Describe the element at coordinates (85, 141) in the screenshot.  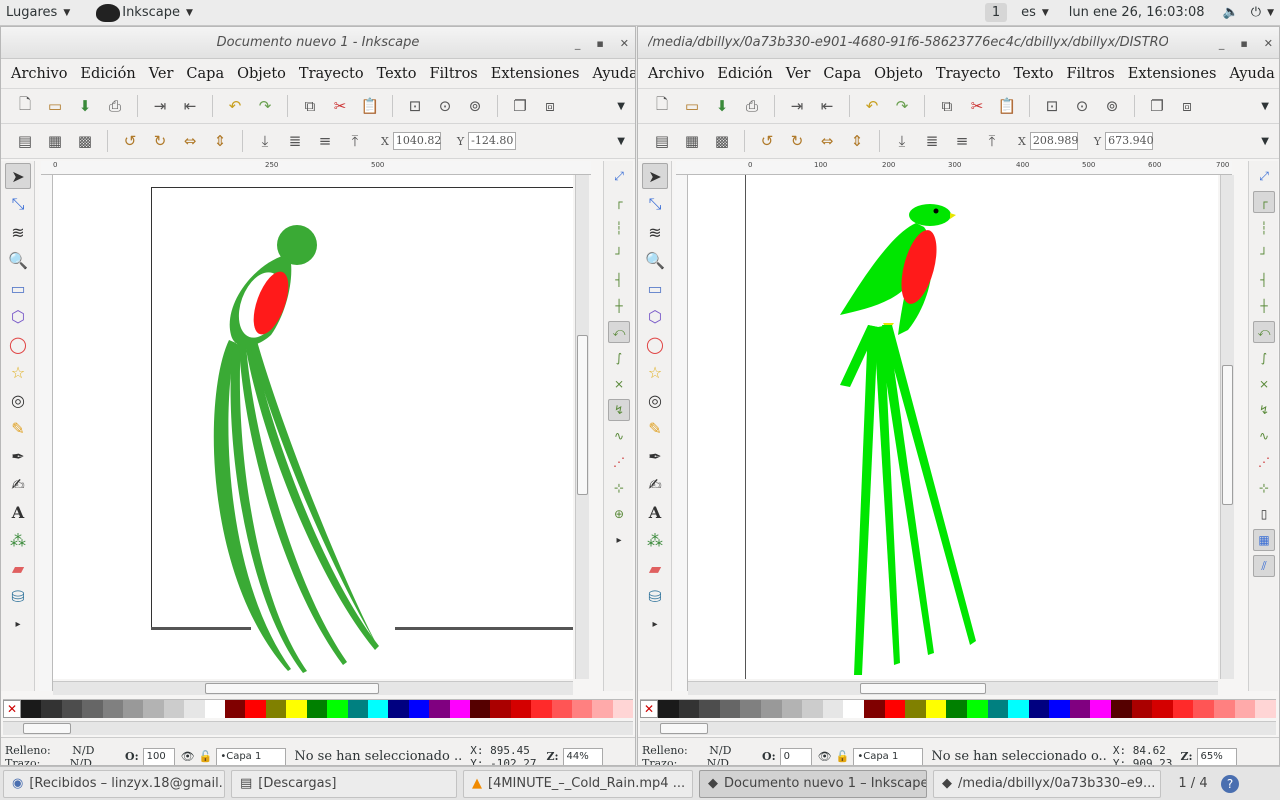
I see `deselect-icon: ▩` at that location.